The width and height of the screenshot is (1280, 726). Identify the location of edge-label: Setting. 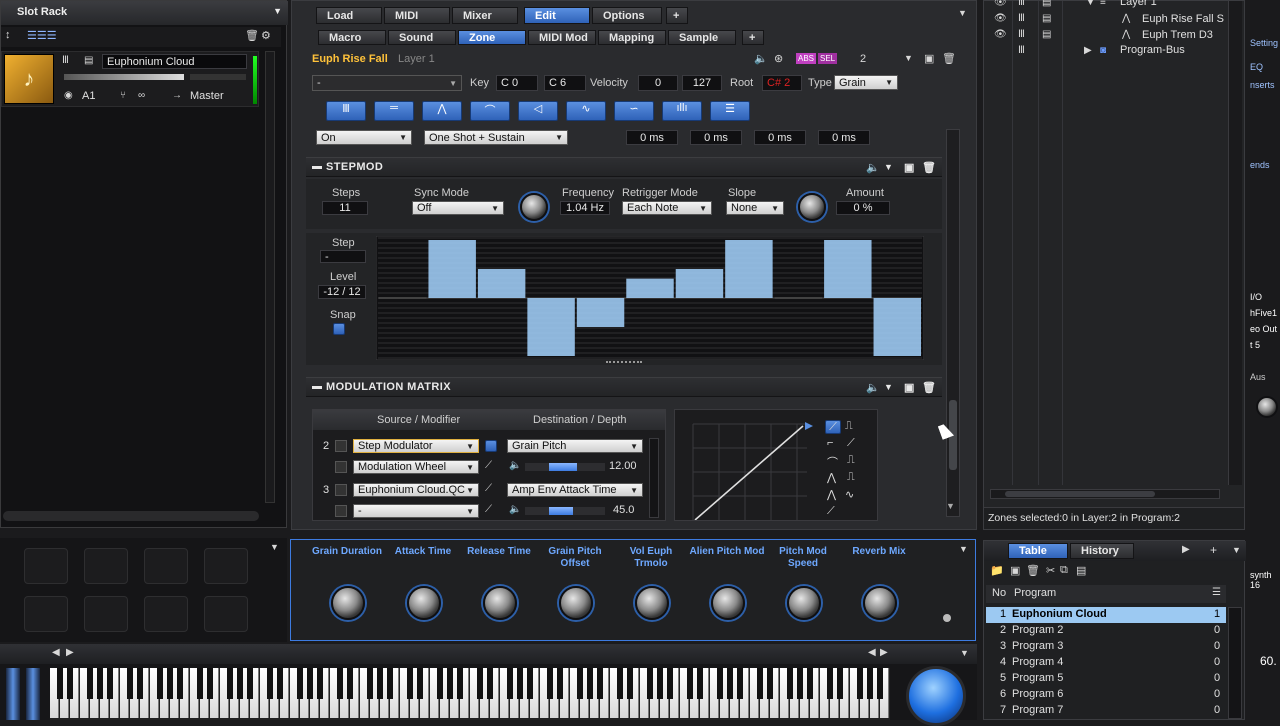
(1264, 43).